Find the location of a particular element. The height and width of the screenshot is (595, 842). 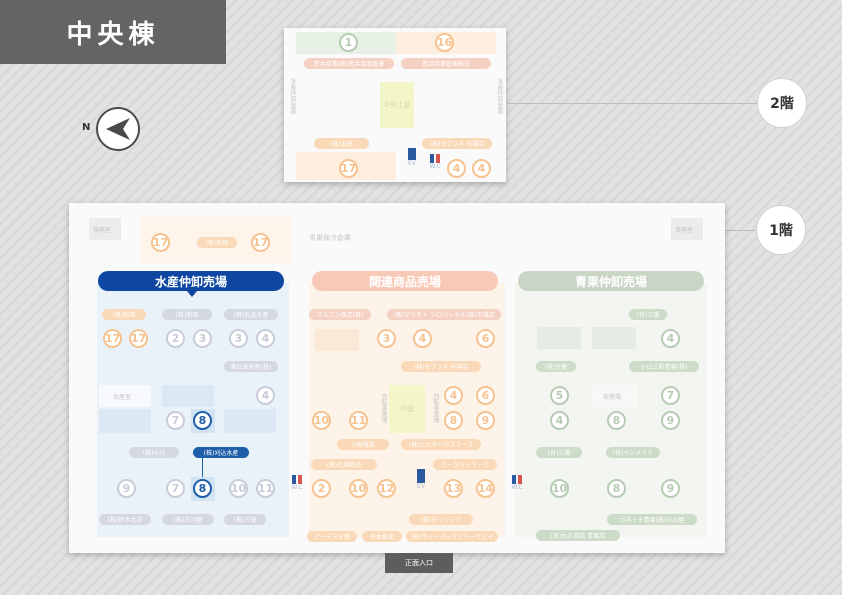

building-title: 中央棟 is located at coordinates (113, 32).